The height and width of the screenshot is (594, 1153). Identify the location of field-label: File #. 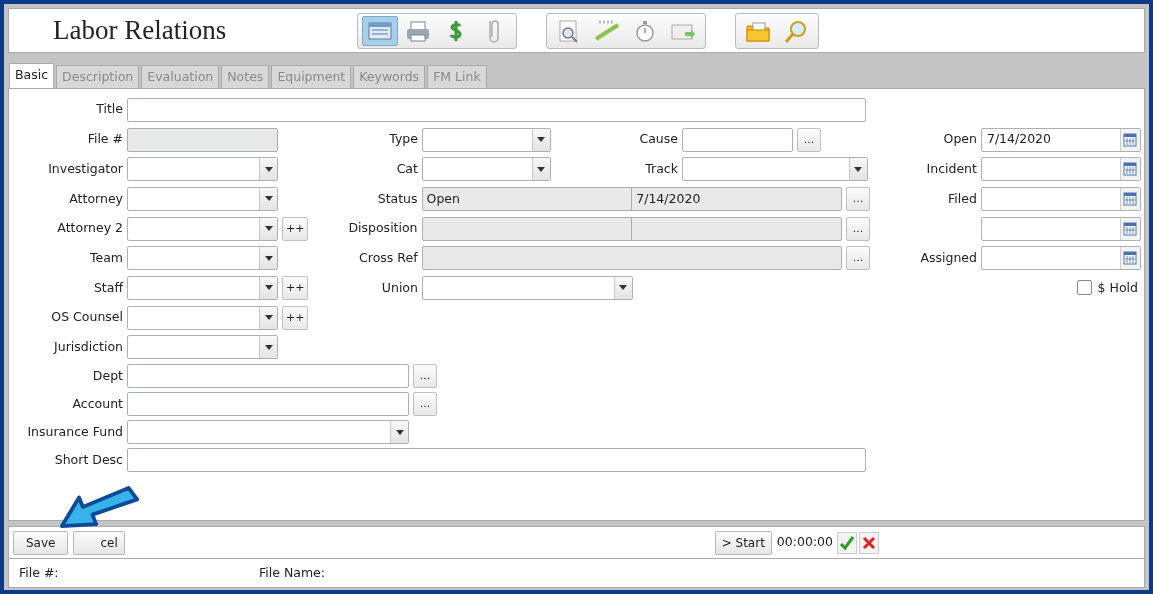
(105, 139).